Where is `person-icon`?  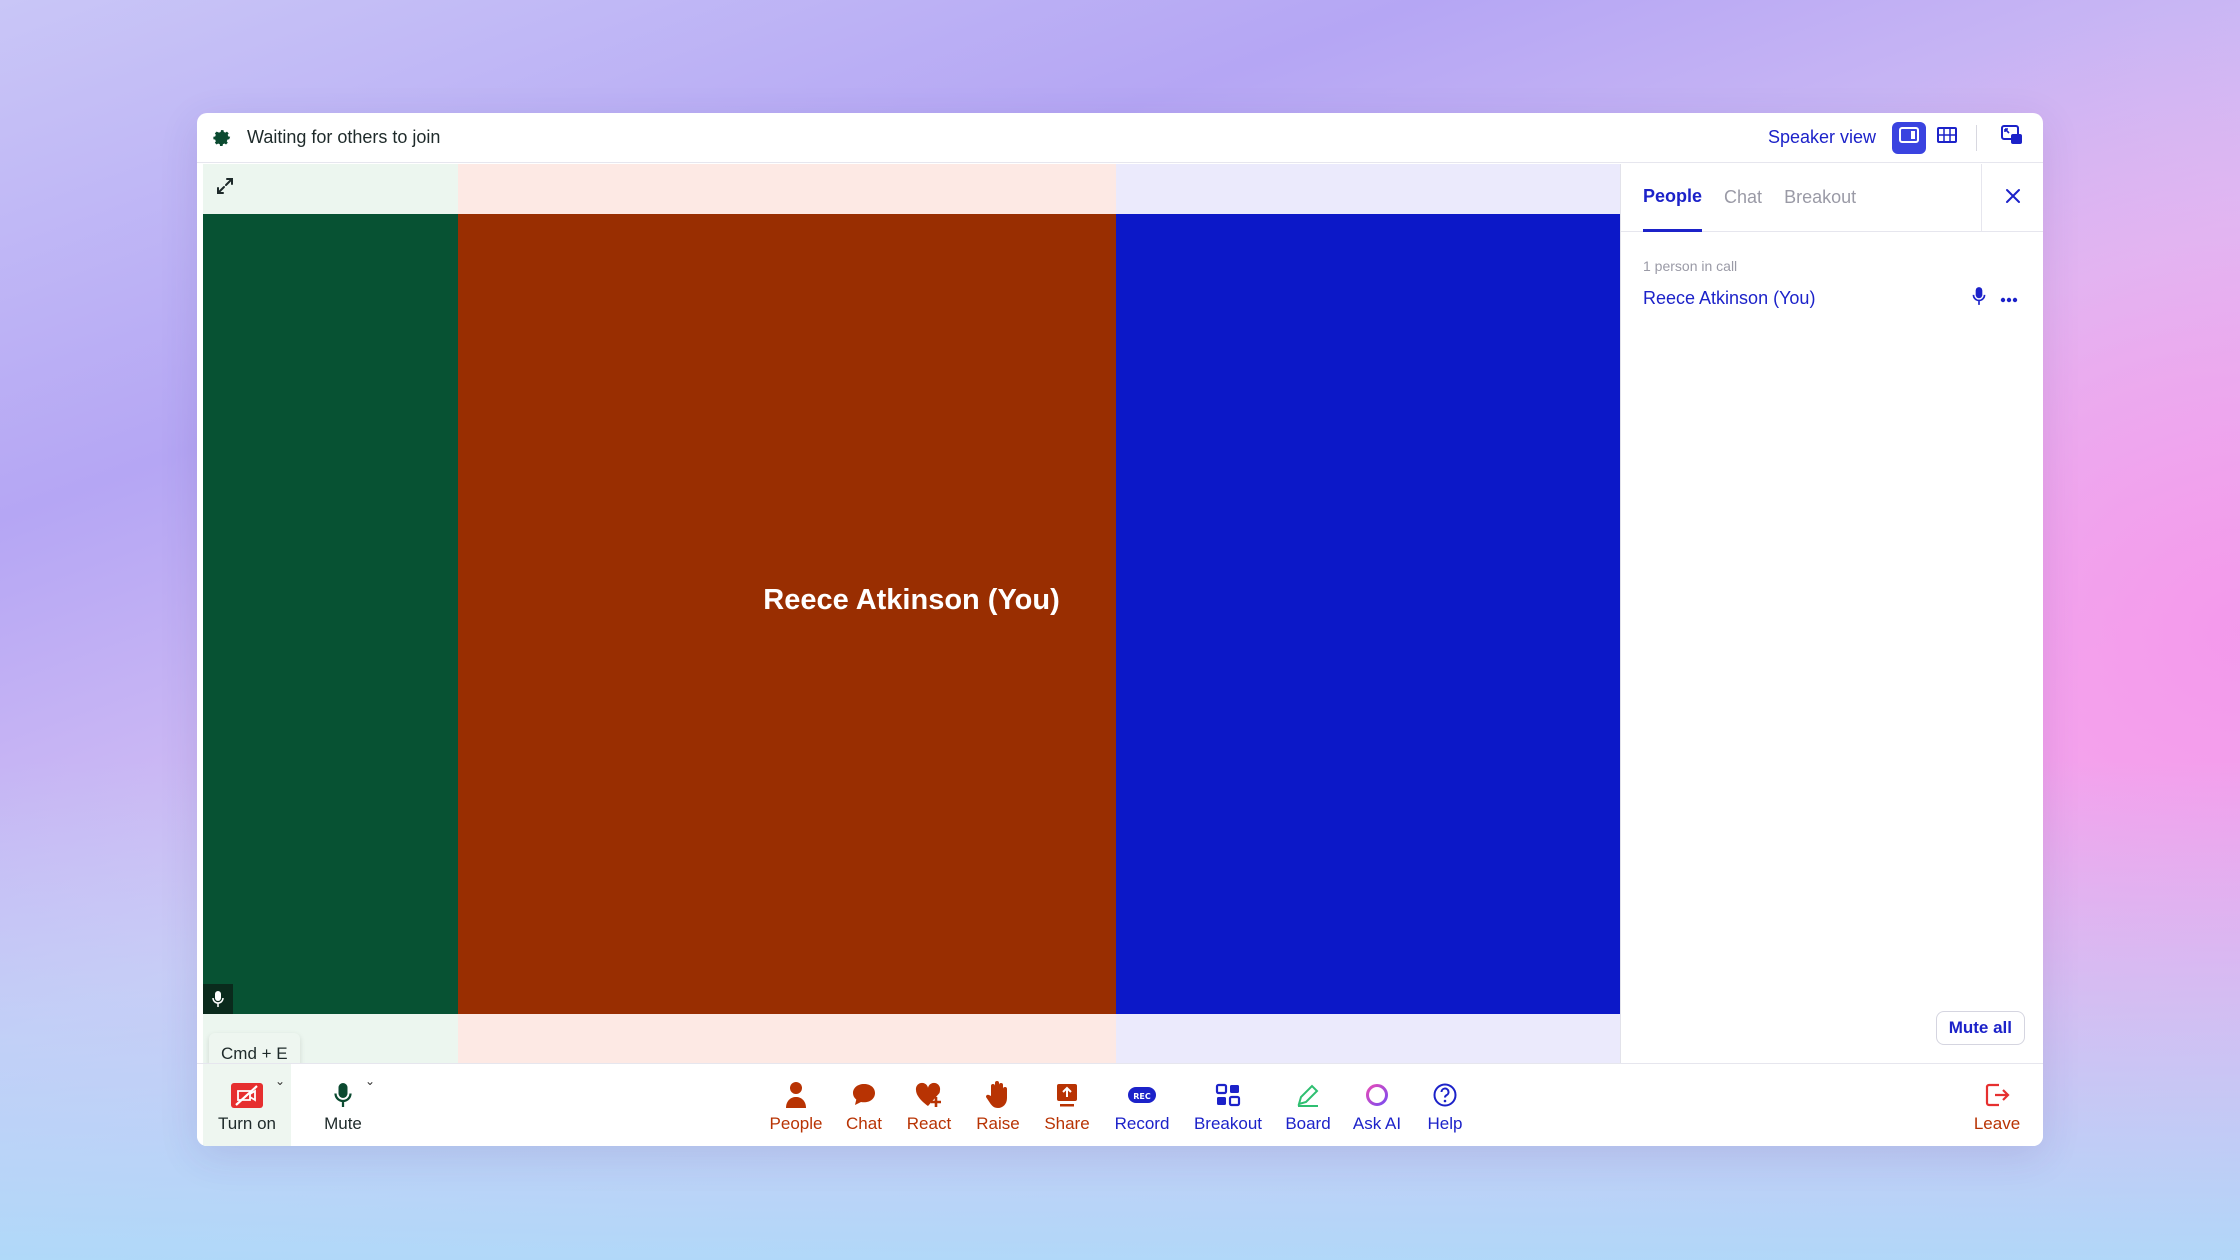 person-icon is located at coordinates (796, 1095).